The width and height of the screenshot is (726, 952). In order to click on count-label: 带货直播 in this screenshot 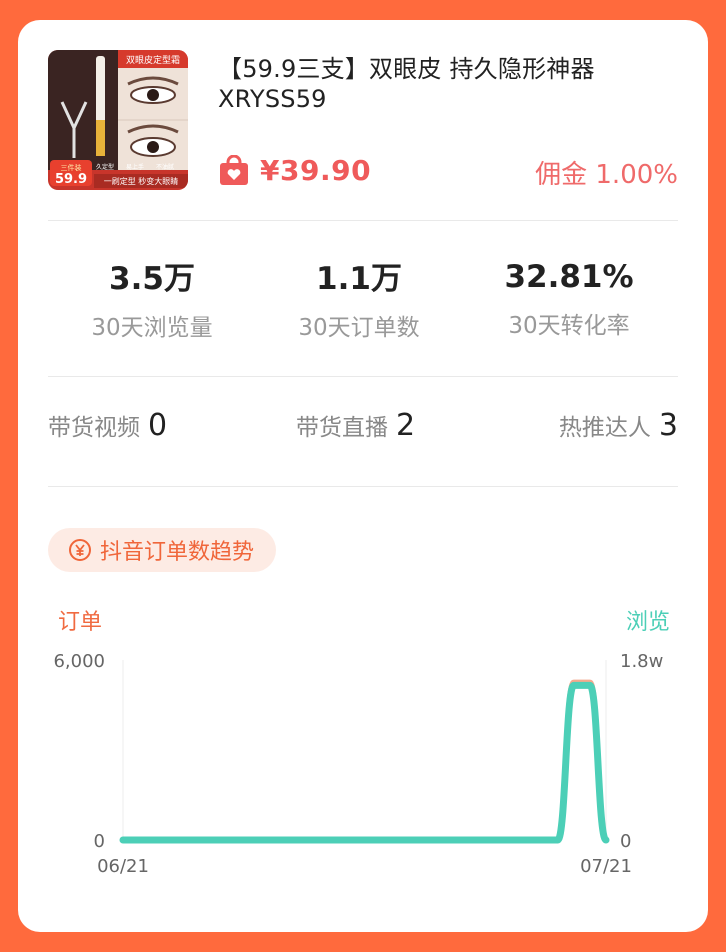, I will do `click(342, 428)`.